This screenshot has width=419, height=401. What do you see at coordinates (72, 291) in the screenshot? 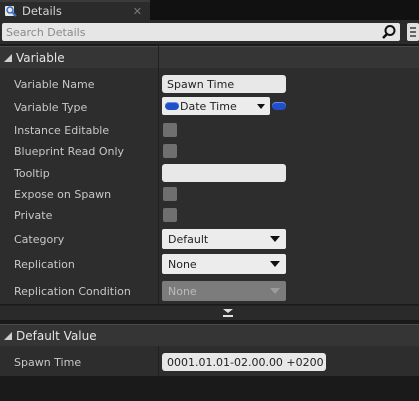
I see `label-replication-condition: Replication Condition` at bounding box center [72, 291].